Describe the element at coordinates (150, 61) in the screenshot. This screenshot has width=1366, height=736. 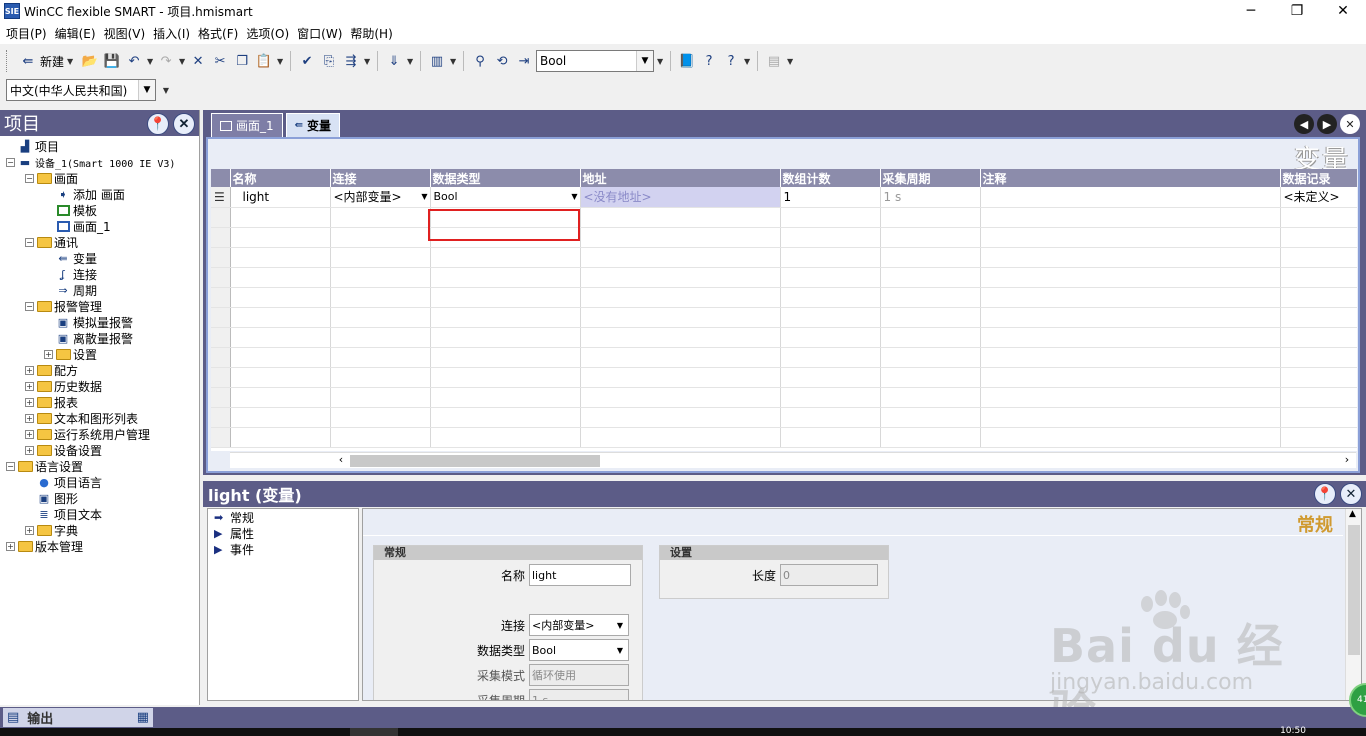
I see `undo-dropdown-icon: ▼` at that location.